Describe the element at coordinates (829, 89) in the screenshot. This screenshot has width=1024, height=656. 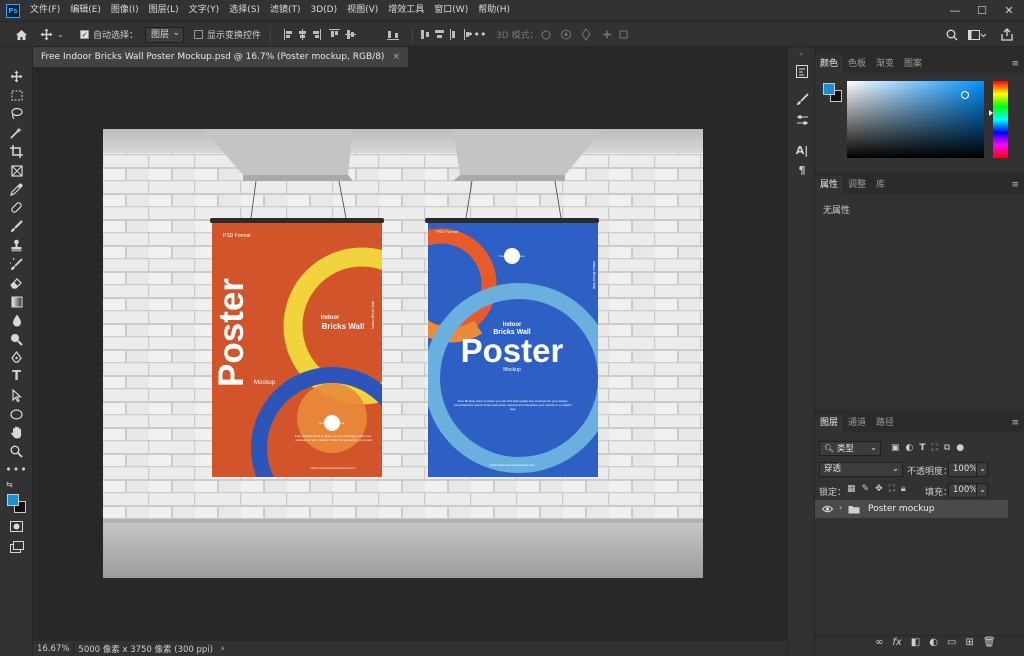
I see `color-panel-foreground-swatch` at that location.